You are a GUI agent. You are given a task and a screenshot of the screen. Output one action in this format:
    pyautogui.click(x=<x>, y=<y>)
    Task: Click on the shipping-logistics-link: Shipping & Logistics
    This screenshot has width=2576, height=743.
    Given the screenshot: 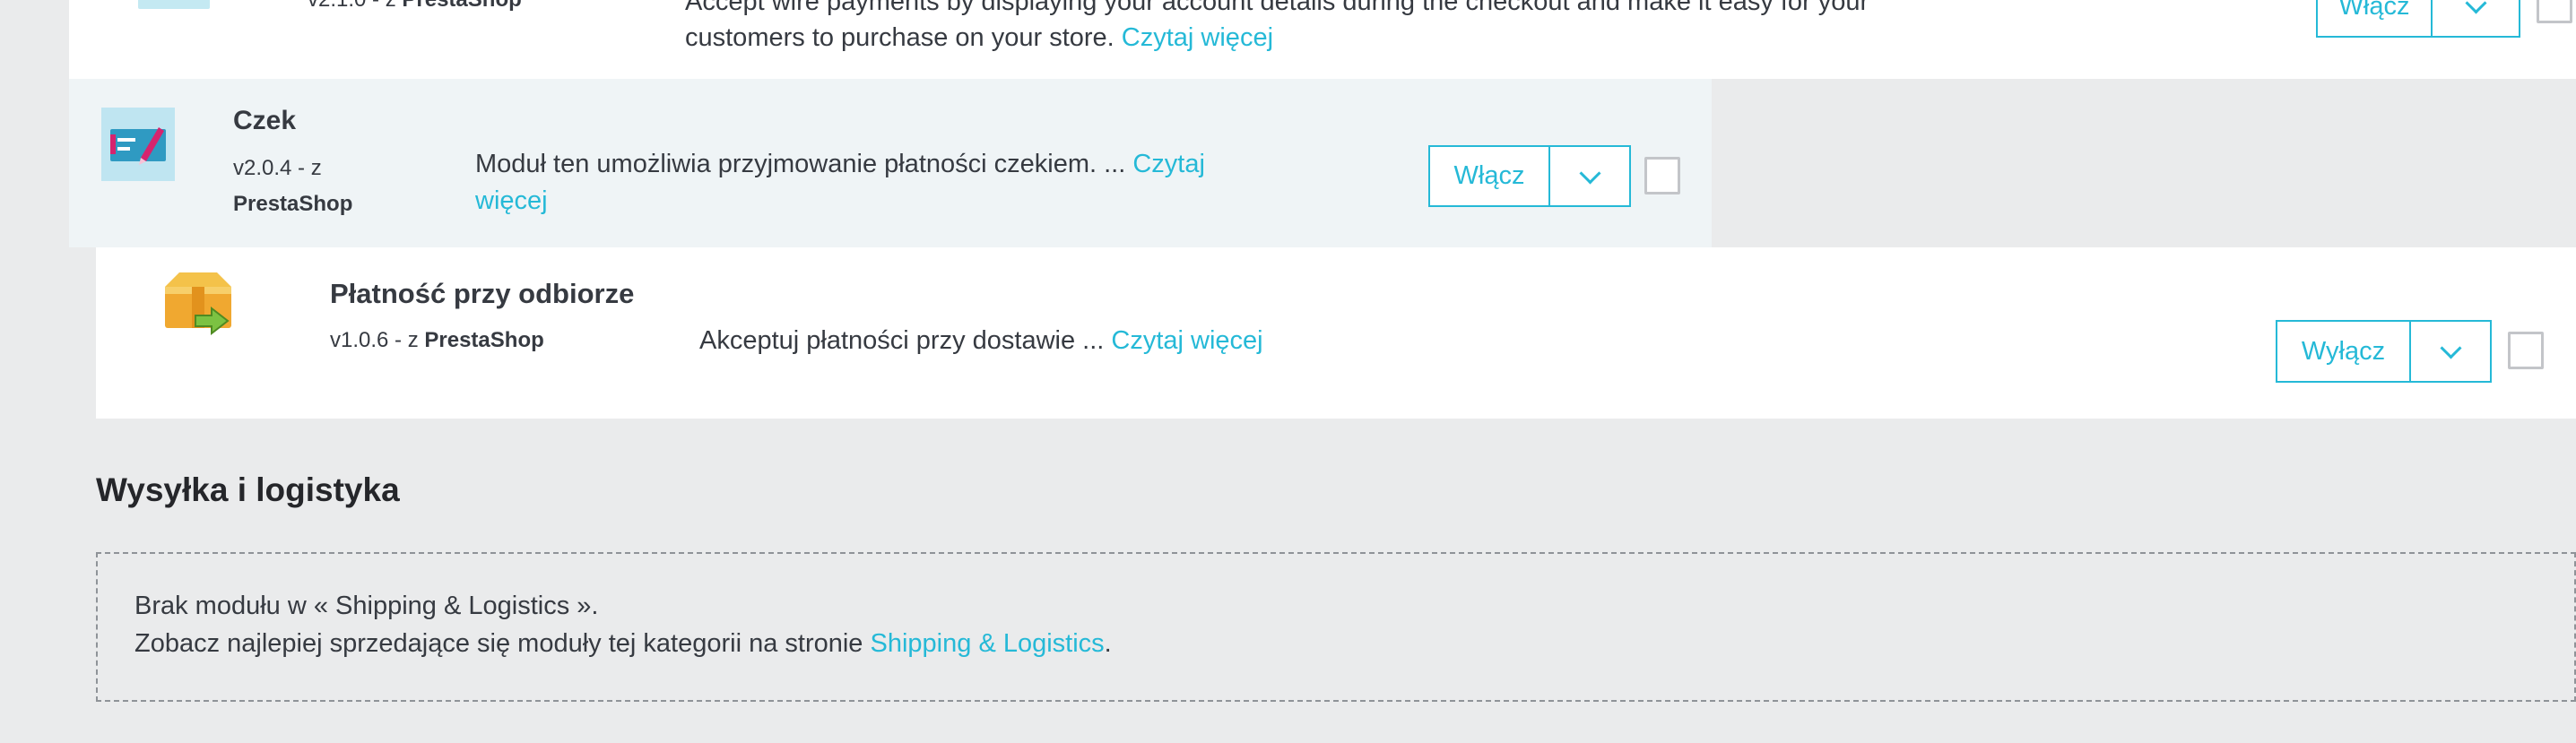 What is the action you would take?
    pyautogui.click(x=988, y=643)
    